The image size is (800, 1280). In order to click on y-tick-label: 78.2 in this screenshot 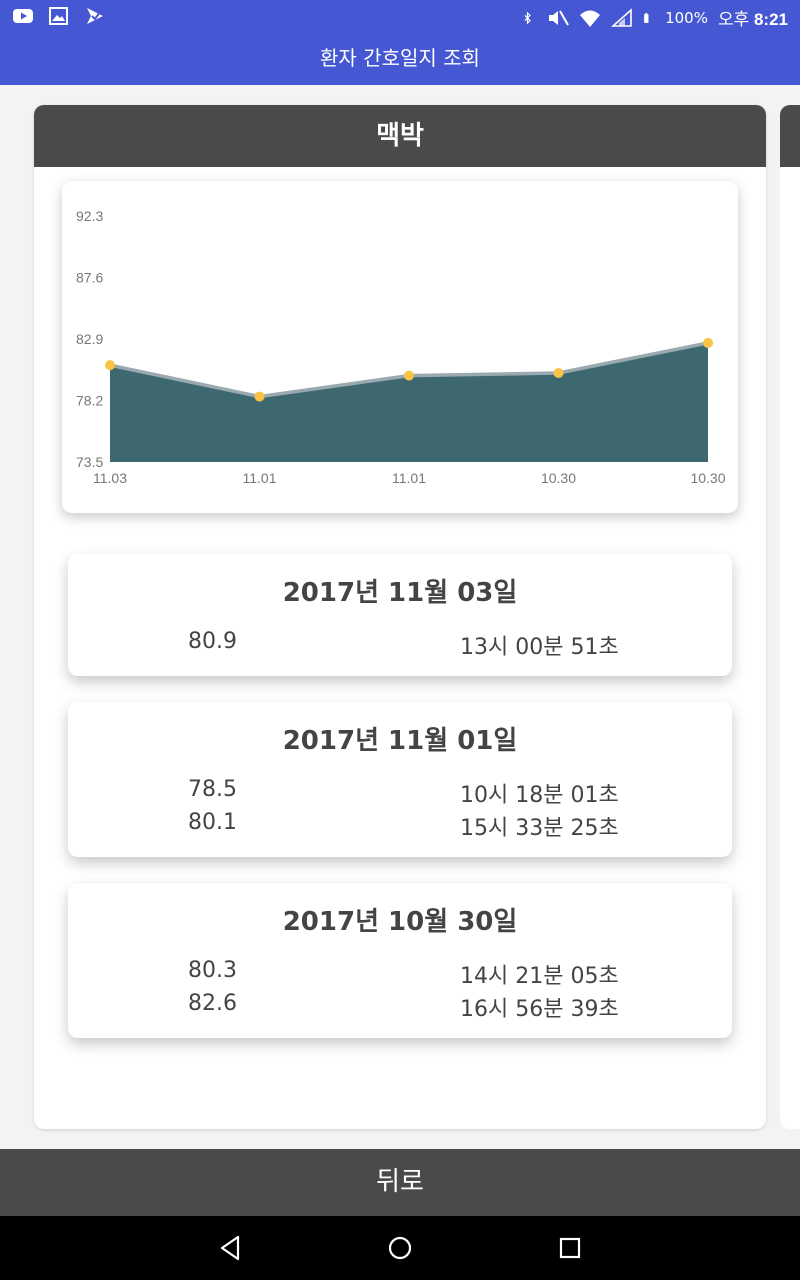, I will do `click(89, 401)`.